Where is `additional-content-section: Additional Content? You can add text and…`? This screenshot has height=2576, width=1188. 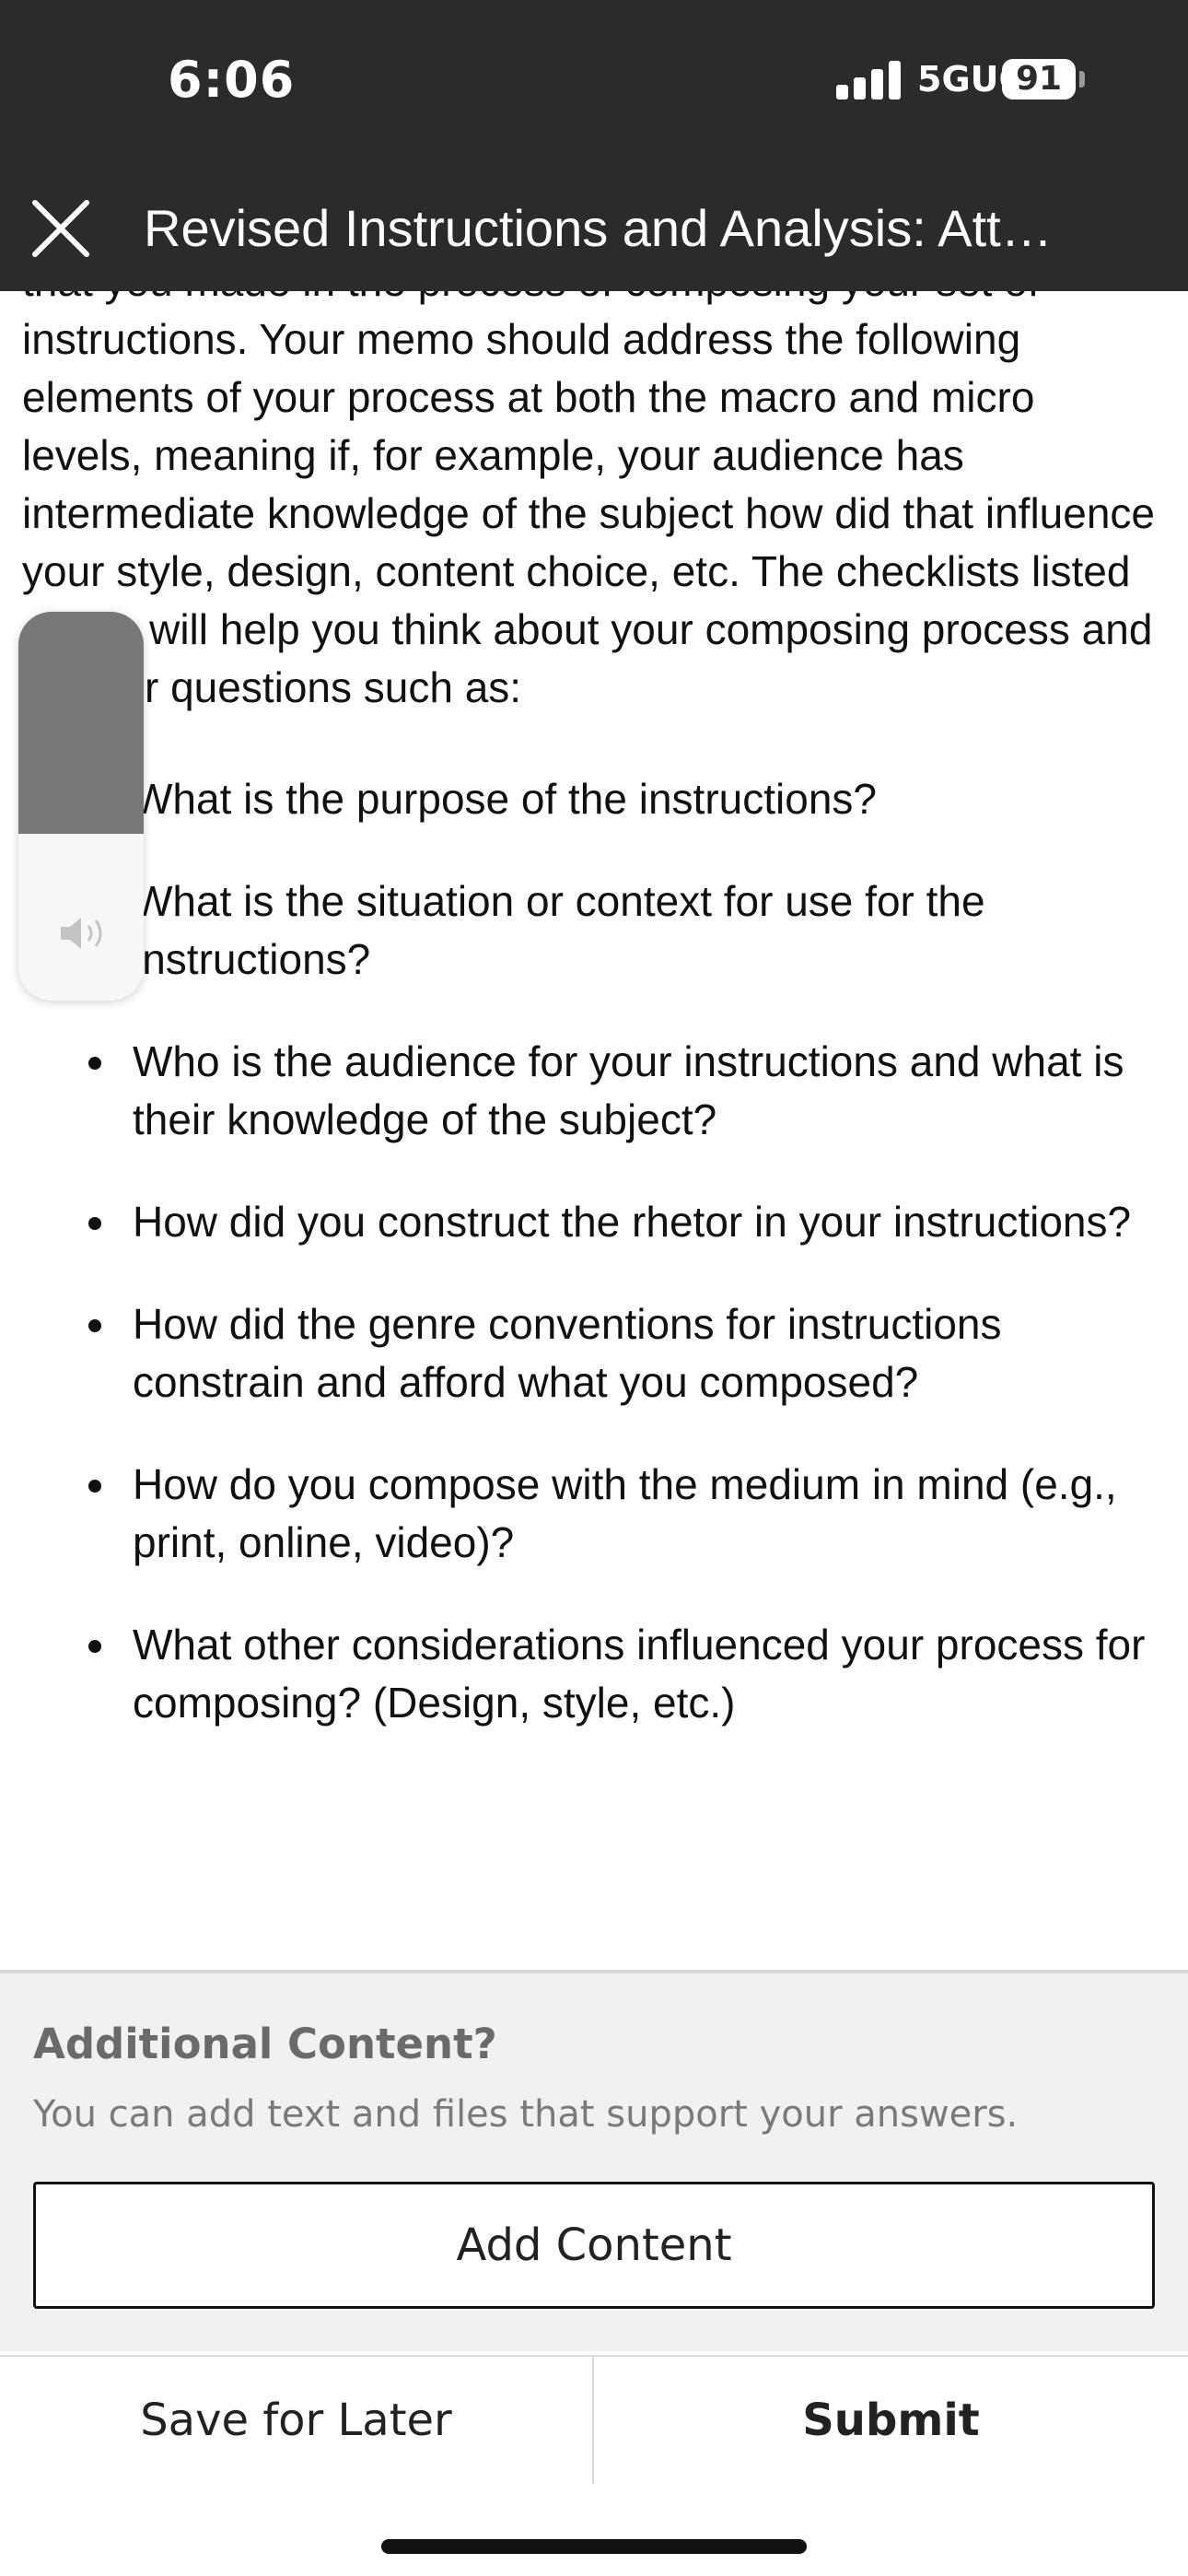
additional-content-section: Additional Content? You can add text and… is located at coordinates (594, 2162).